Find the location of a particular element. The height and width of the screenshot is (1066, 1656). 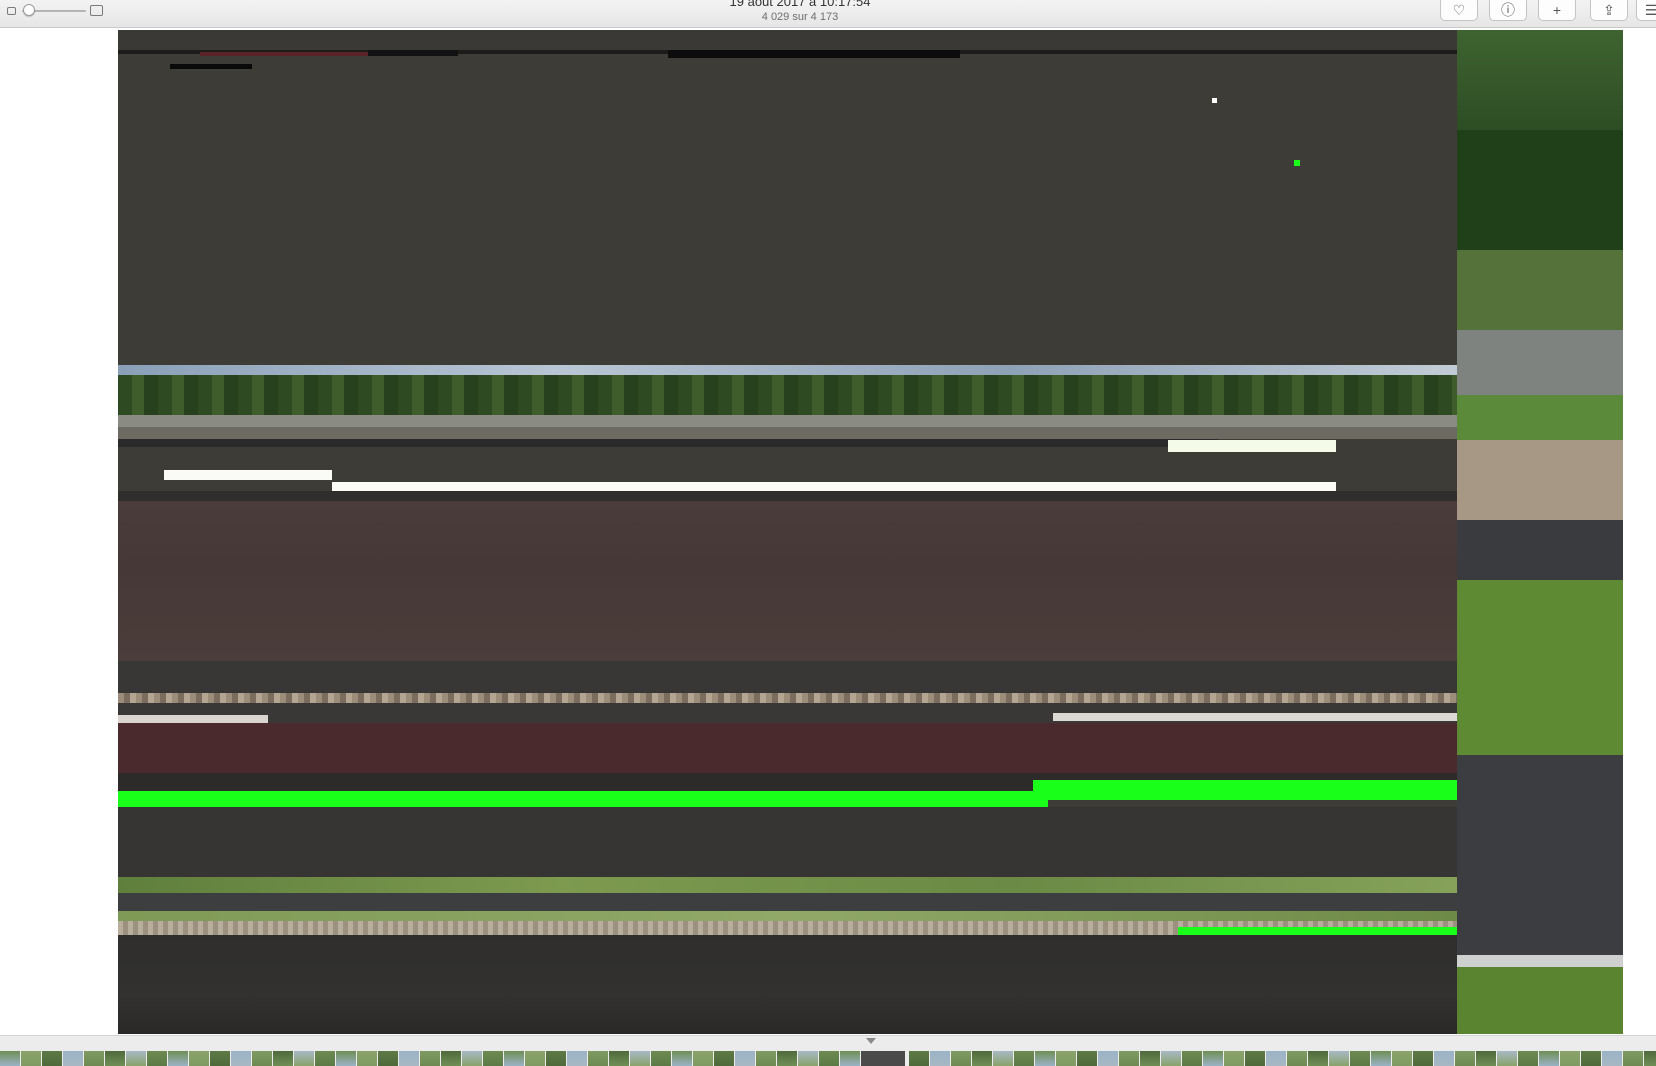

zoom-slider-thumb is located at coordinates (29, 10).